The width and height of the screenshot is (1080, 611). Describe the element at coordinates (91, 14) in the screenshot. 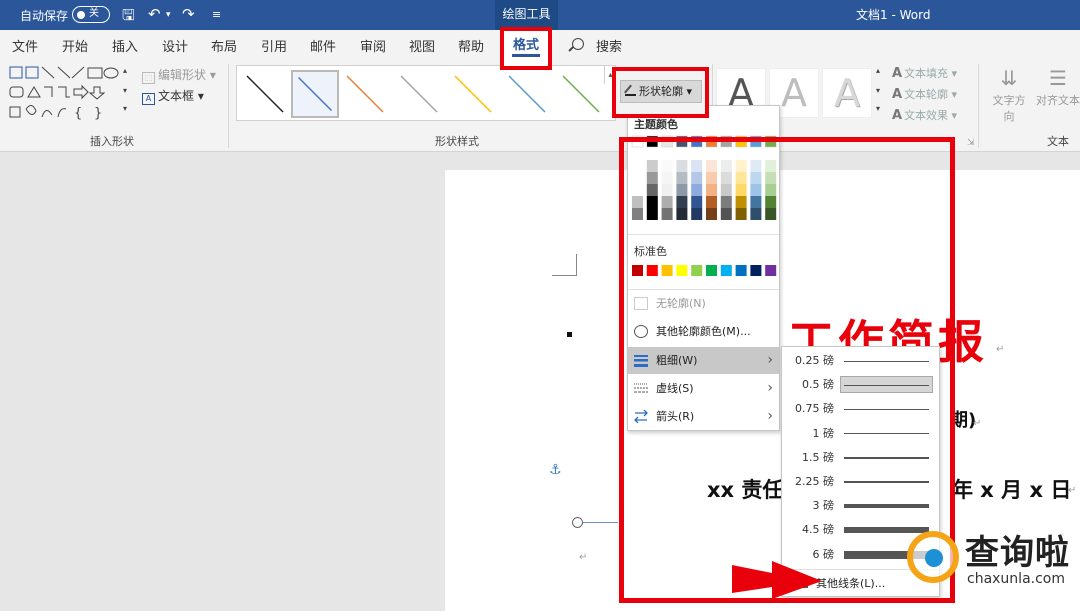

I see `autosave-toggle: 关` at that location.